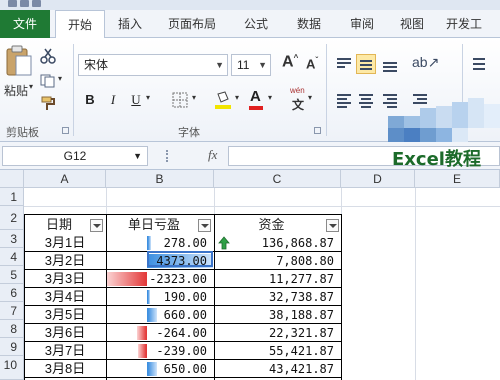 The height and width of the screenshot is (380, 500). Describe the element at coordinates (332, 225) in the screenshot. I see `filter-dropdown-funds-icon` at that location.